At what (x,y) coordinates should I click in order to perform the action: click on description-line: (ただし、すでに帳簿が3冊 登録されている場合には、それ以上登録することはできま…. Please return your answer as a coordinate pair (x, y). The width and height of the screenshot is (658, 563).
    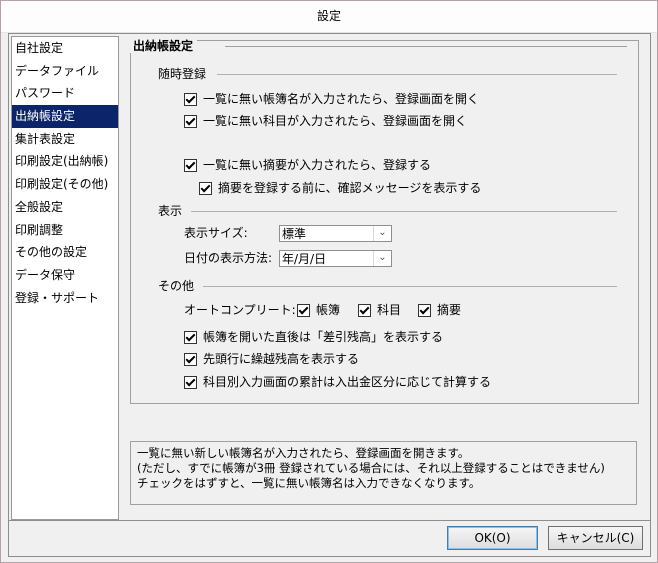
    Looking at the image, I should click on (371, 468).